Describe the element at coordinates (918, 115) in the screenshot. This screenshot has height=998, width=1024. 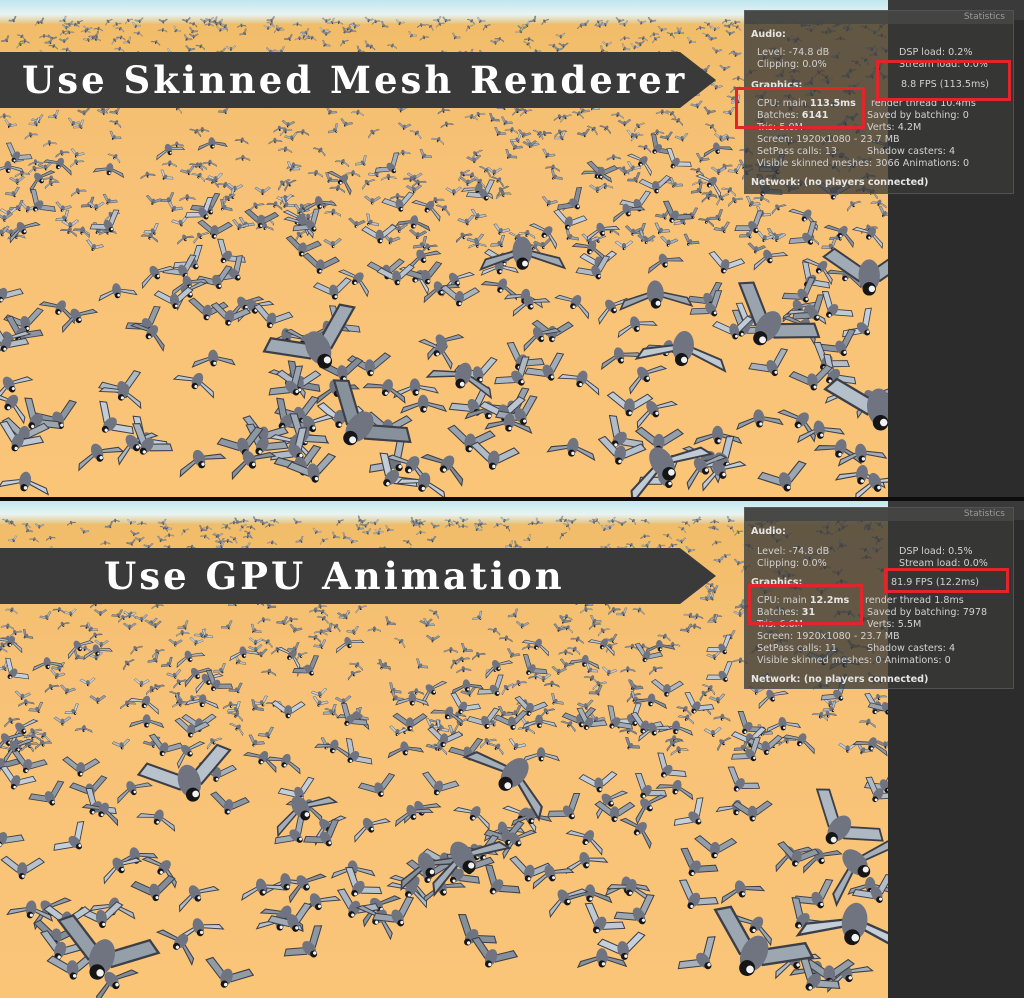
I see `saved-by-batching: Saved by batching: 0` at that location.